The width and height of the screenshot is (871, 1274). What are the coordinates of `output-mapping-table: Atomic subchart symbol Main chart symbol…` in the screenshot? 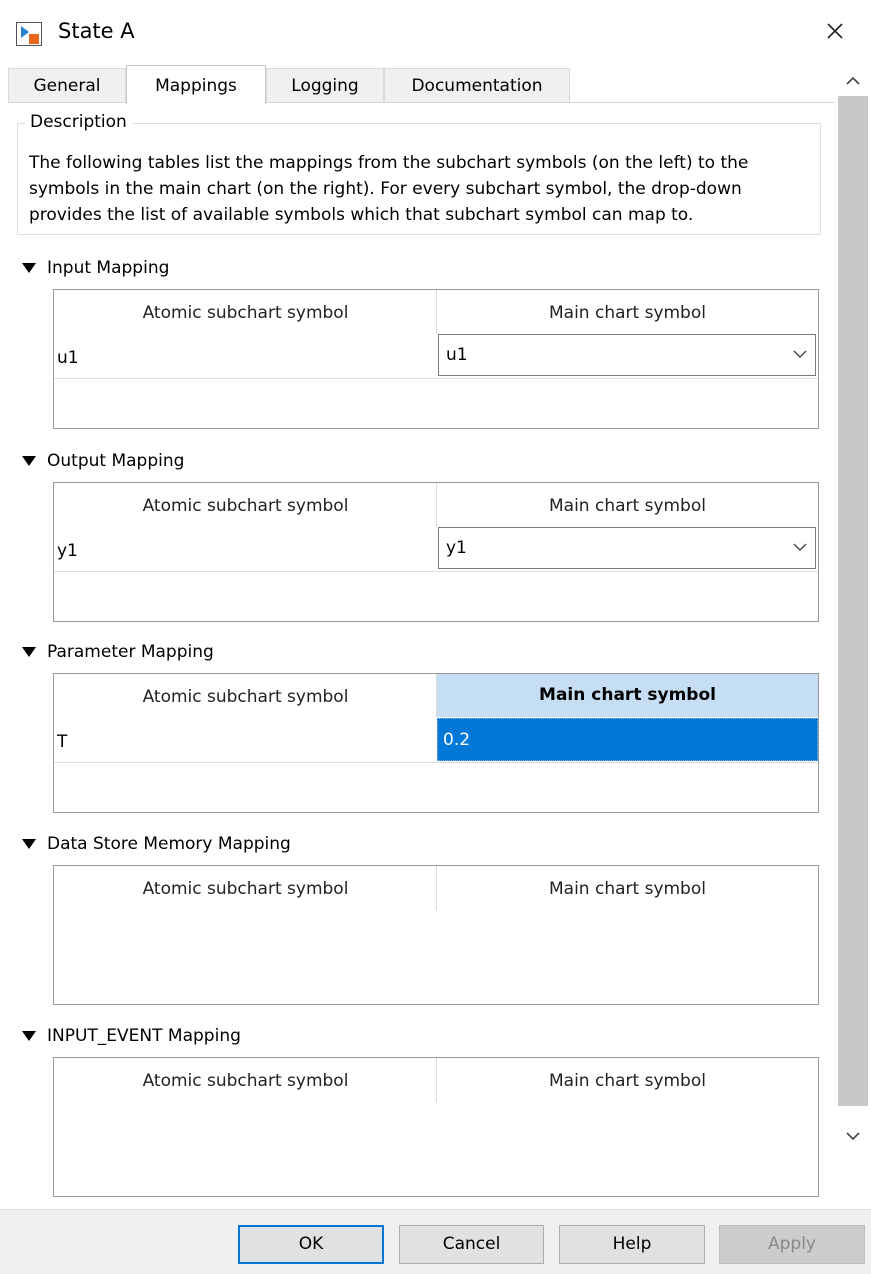 It's located at (436, 552).